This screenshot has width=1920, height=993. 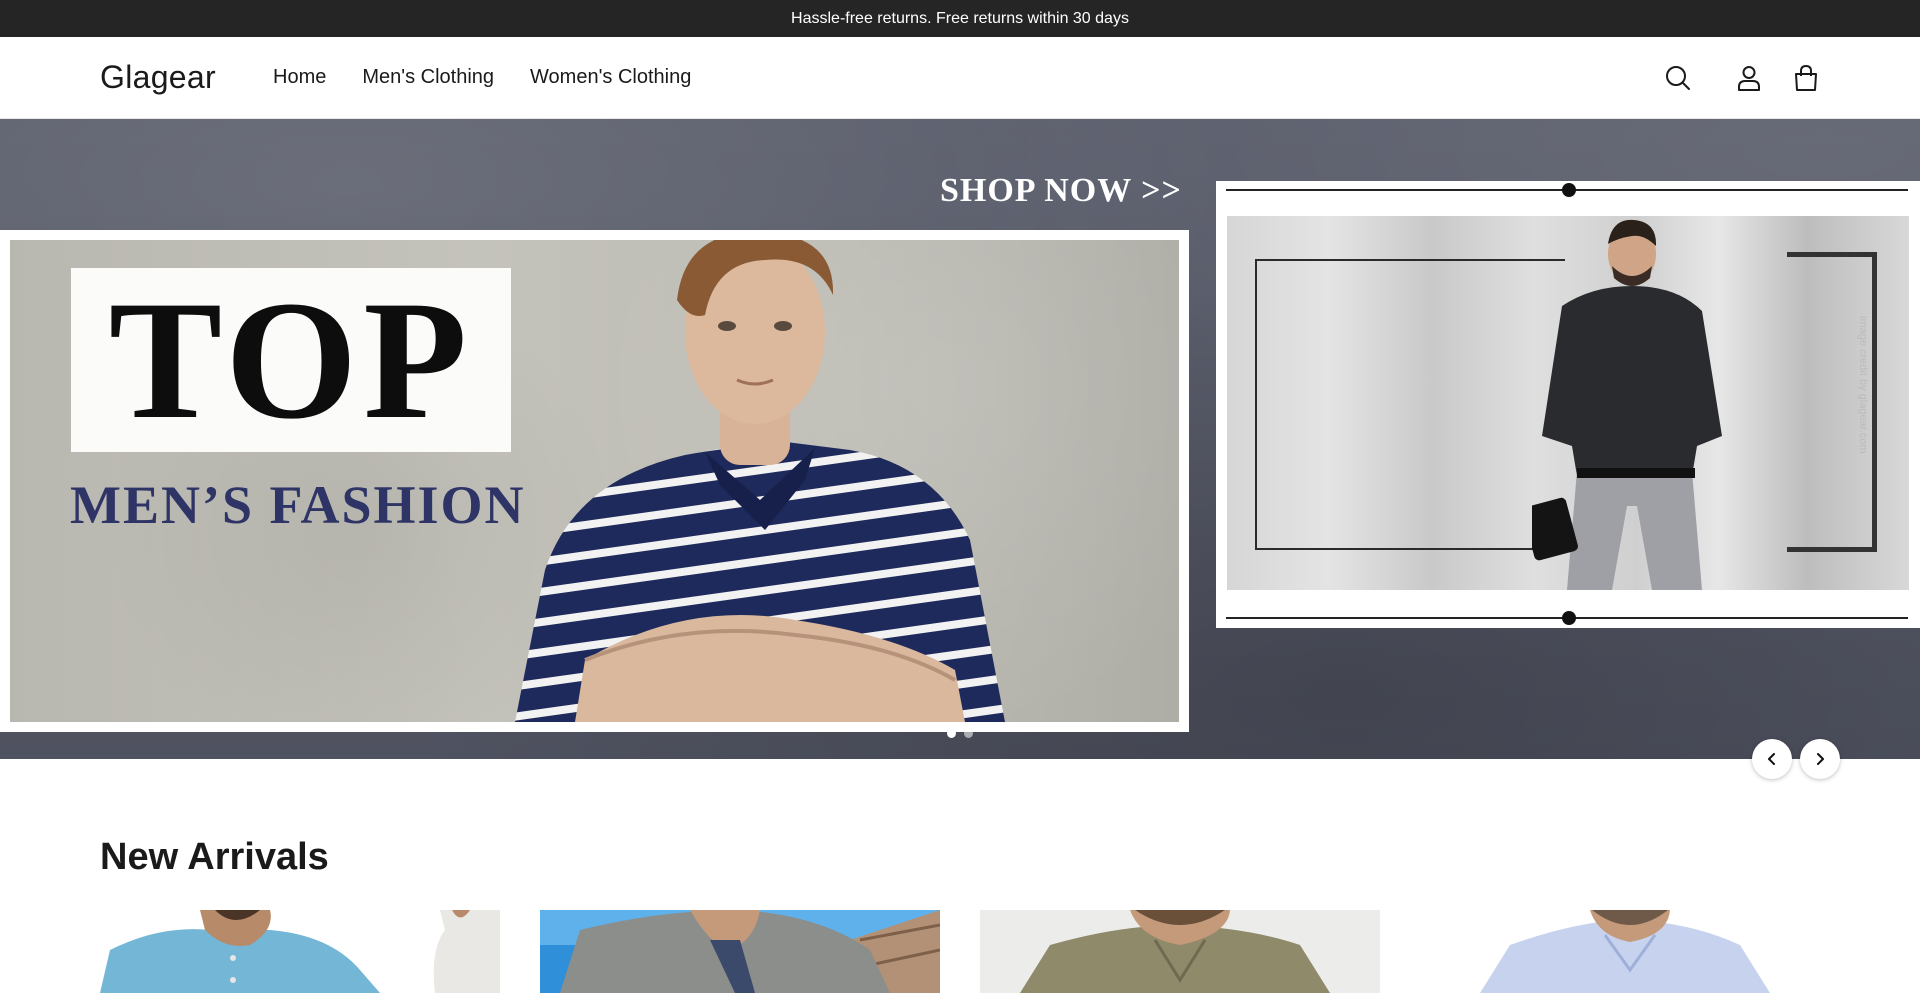 I want to click on hero-headline: TOP, so click(x=291, y=360).